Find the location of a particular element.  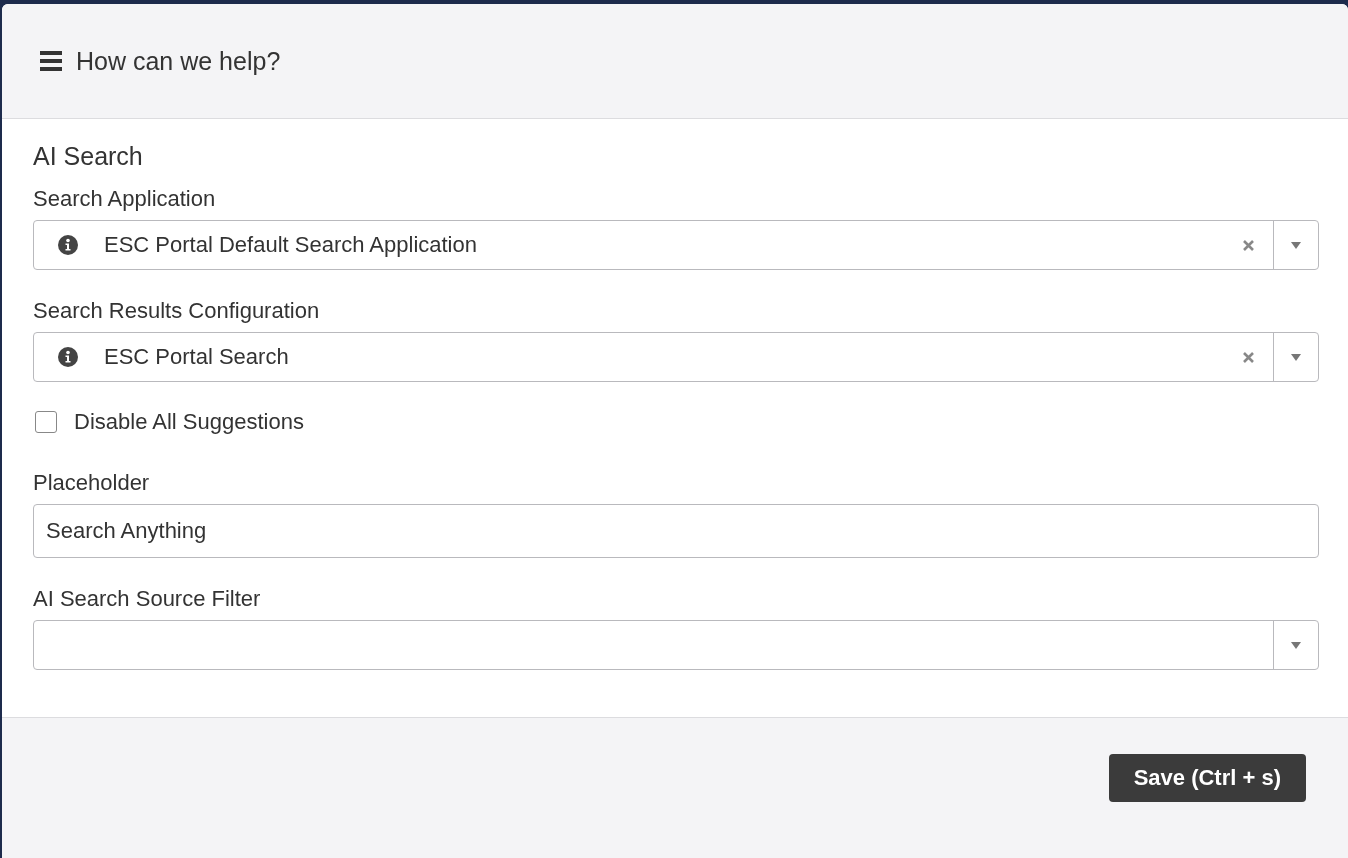

checkbox-label: Disable All Suggestions is located at coordinates (189, 422).